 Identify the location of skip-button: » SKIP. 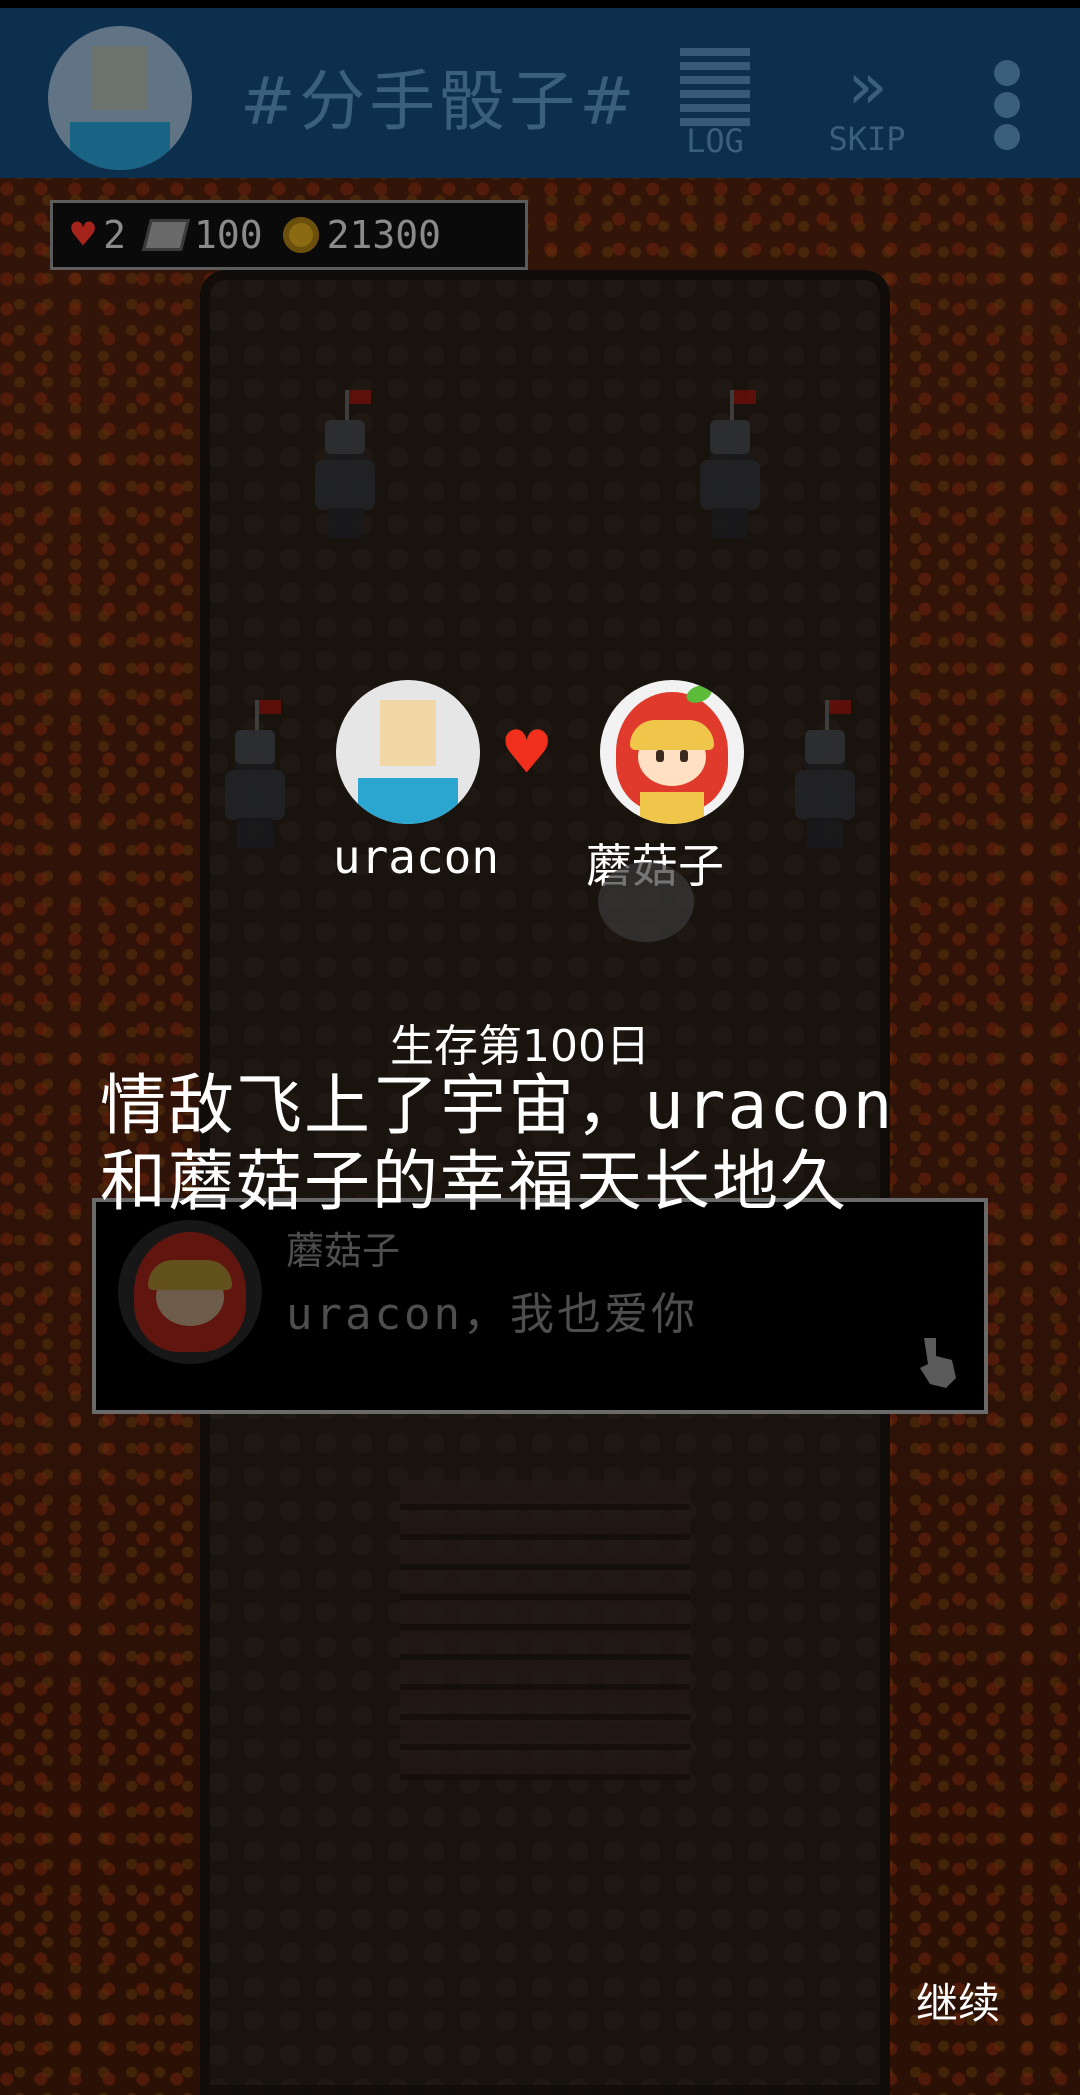
(867, 103).